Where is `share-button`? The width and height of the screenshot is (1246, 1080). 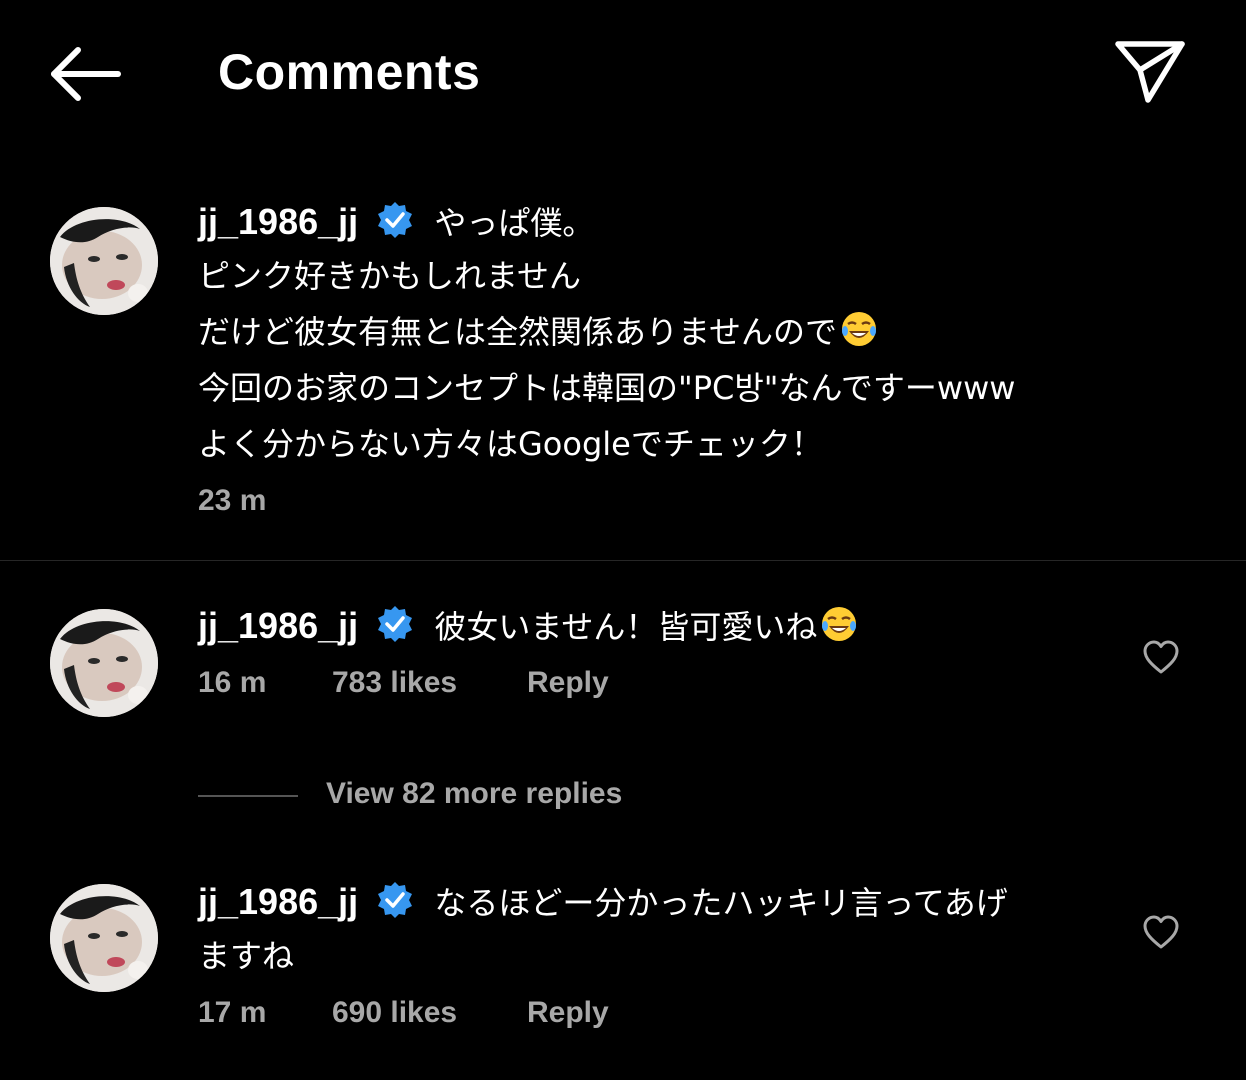
share-button is located at coordinates (1150, 72).